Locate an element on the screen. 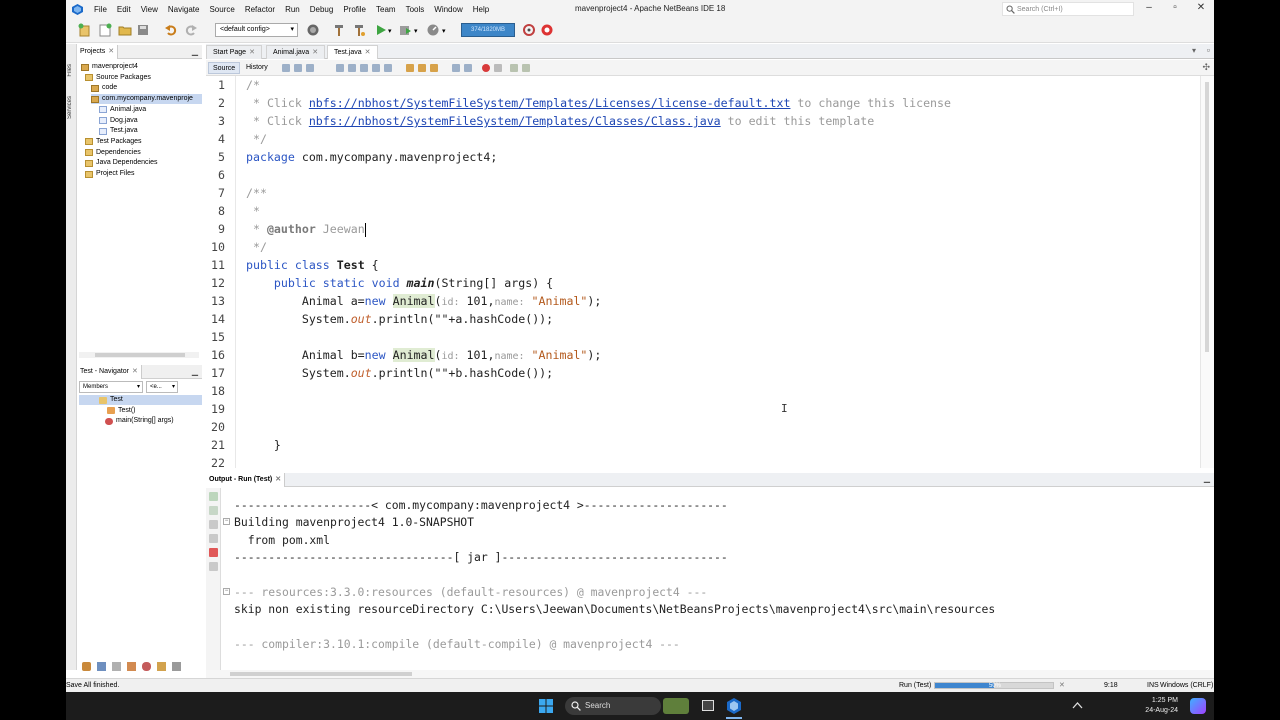 This screenshot has height=720, width=1280. comment-icon is located at coordinates (514, 68).